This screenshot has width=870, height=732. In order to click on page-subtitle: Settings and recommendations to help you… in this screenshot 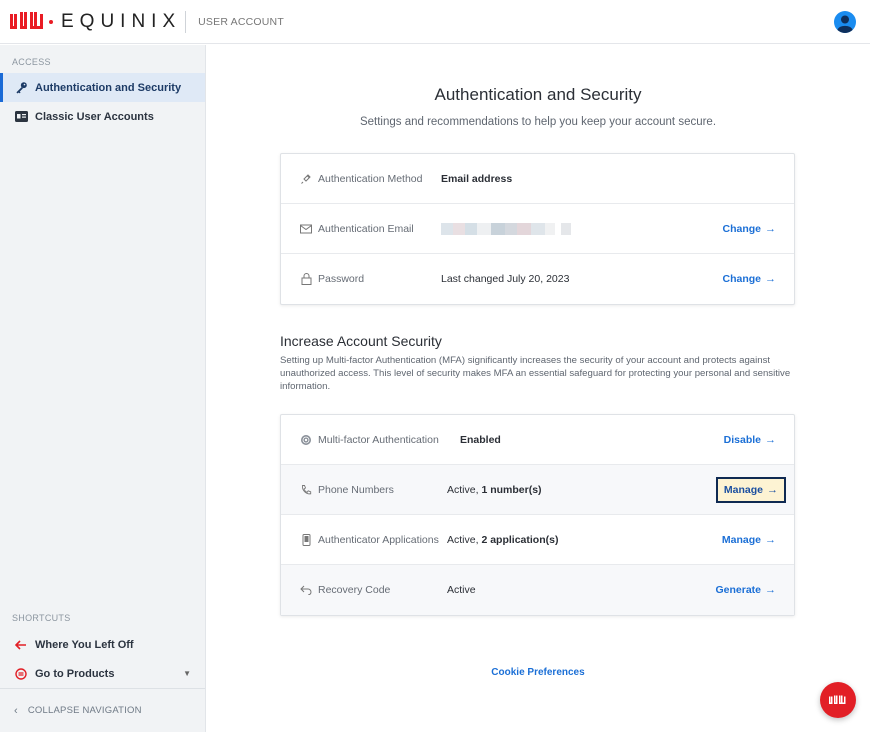, I will do `click(538, 122)`.